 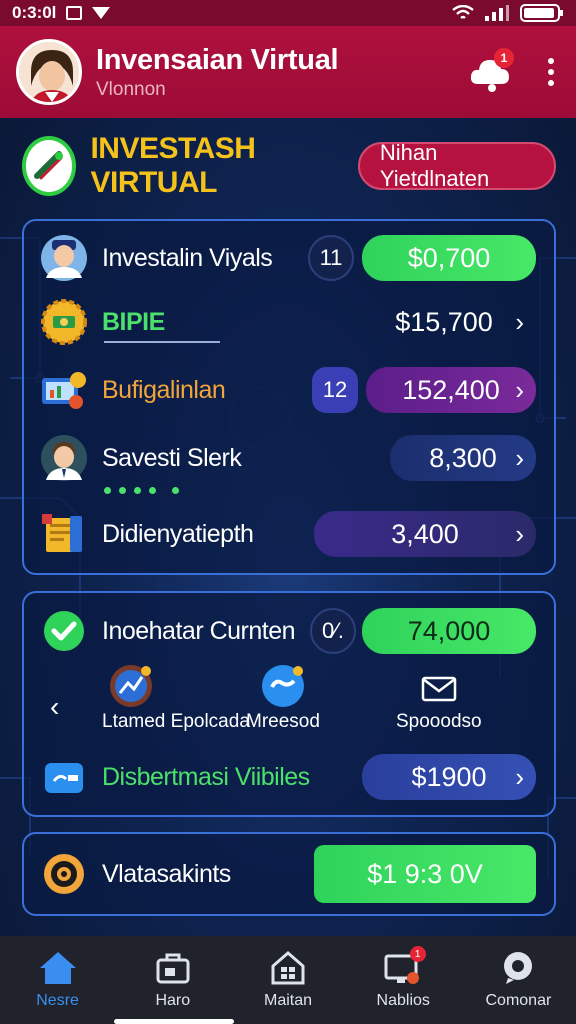 I want to click on link-item: Mreesod, so click(x=283, y=698).